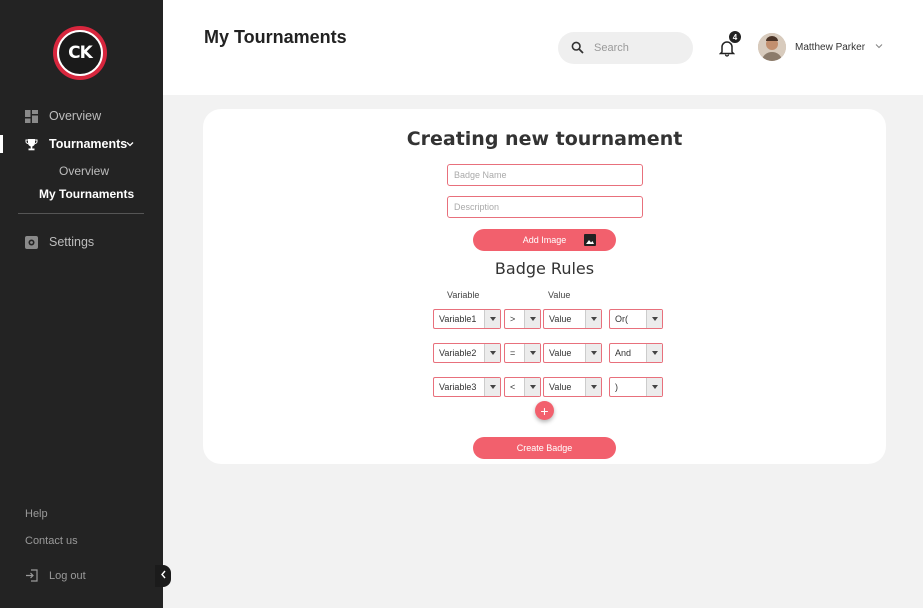 The width and height of the screenshot is (923, 608). Describe the element at coordinates (463, 295) in the screenshot. I see `column-header-variable: Variable` at that location.